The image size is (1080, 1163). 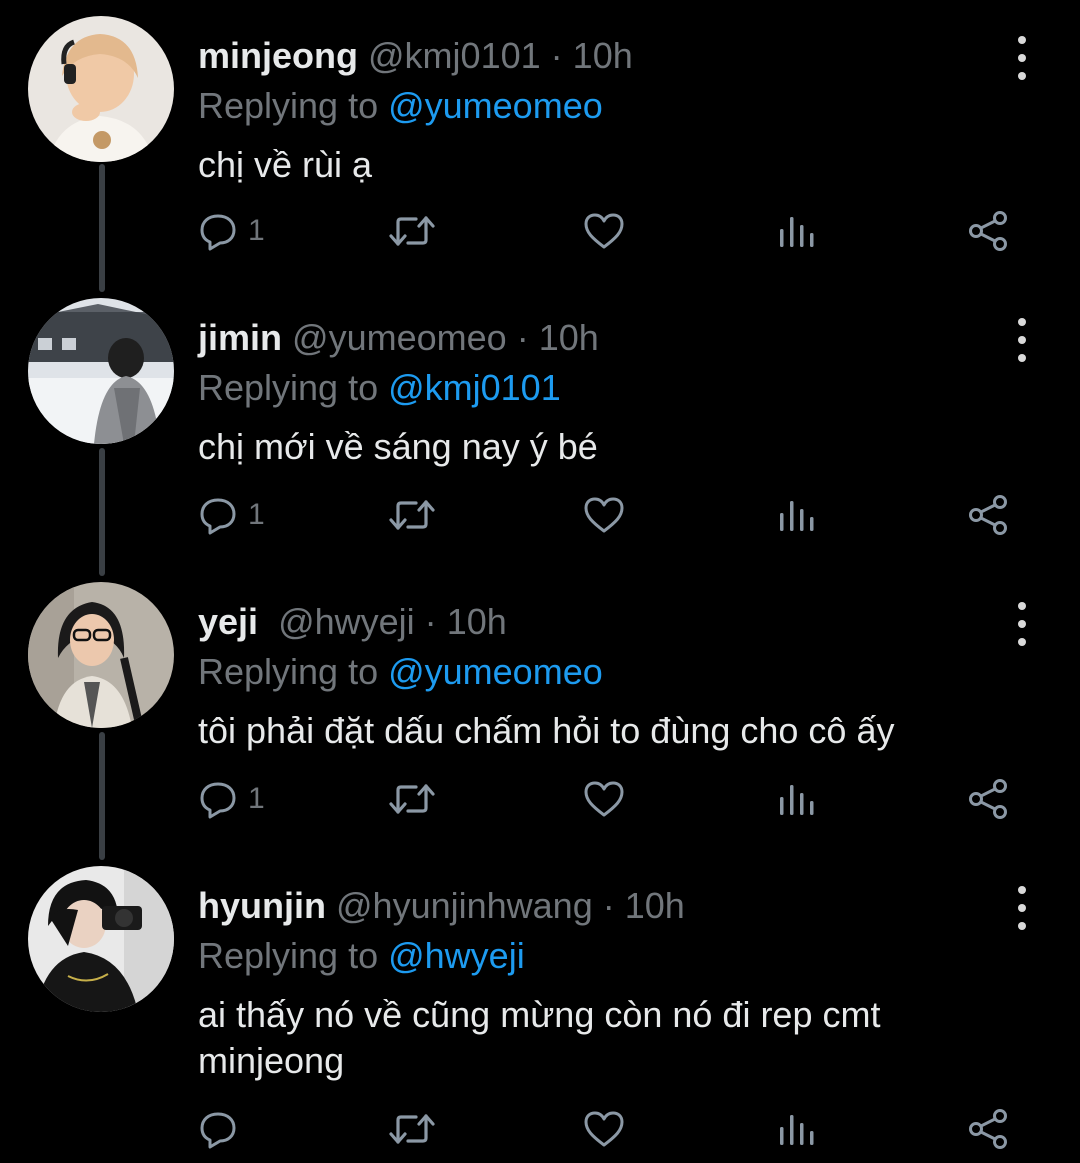 I want to click on user-handle: @hwyeji, so click(x=346, y=621).